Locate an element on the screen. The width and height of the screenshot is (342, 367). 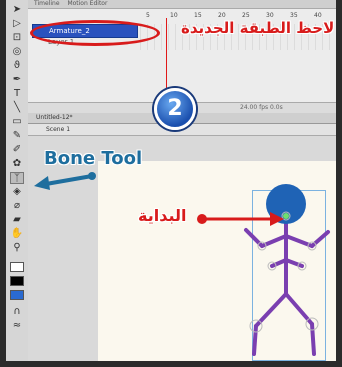
arrow-left-icon is located at coordinates (65, 181).